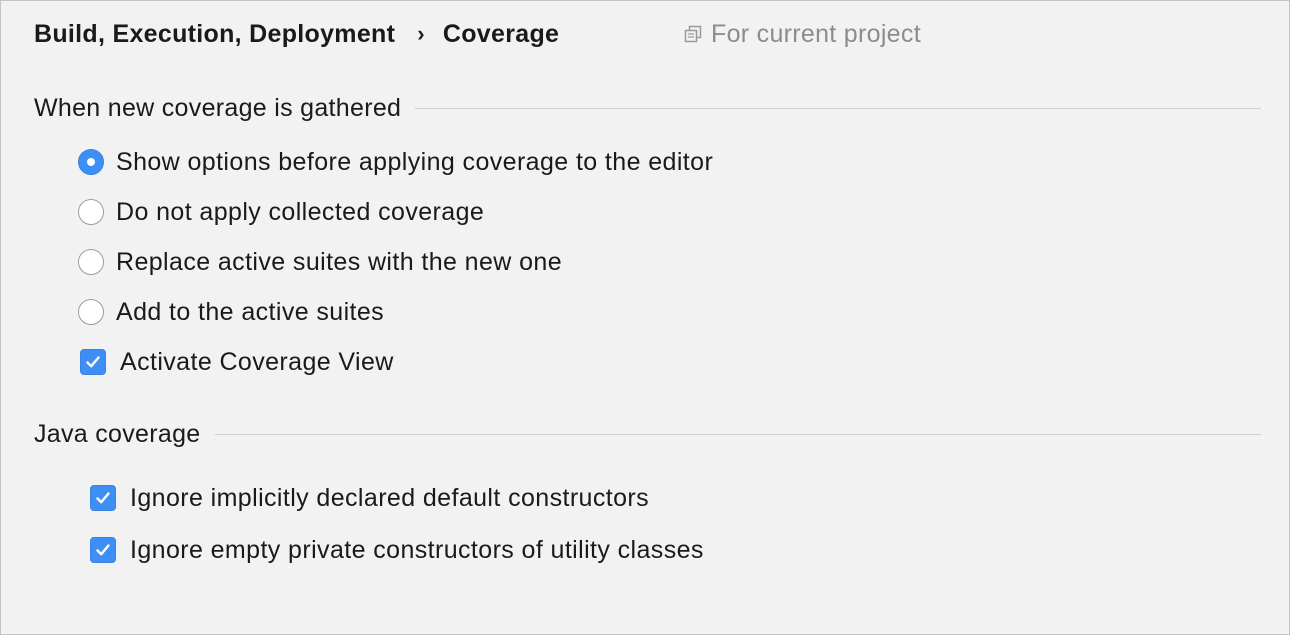 The image size is (1290, 635). I want to click on checkbox-activate-coverage-view: Activate Coverage View, so click(237, 362).